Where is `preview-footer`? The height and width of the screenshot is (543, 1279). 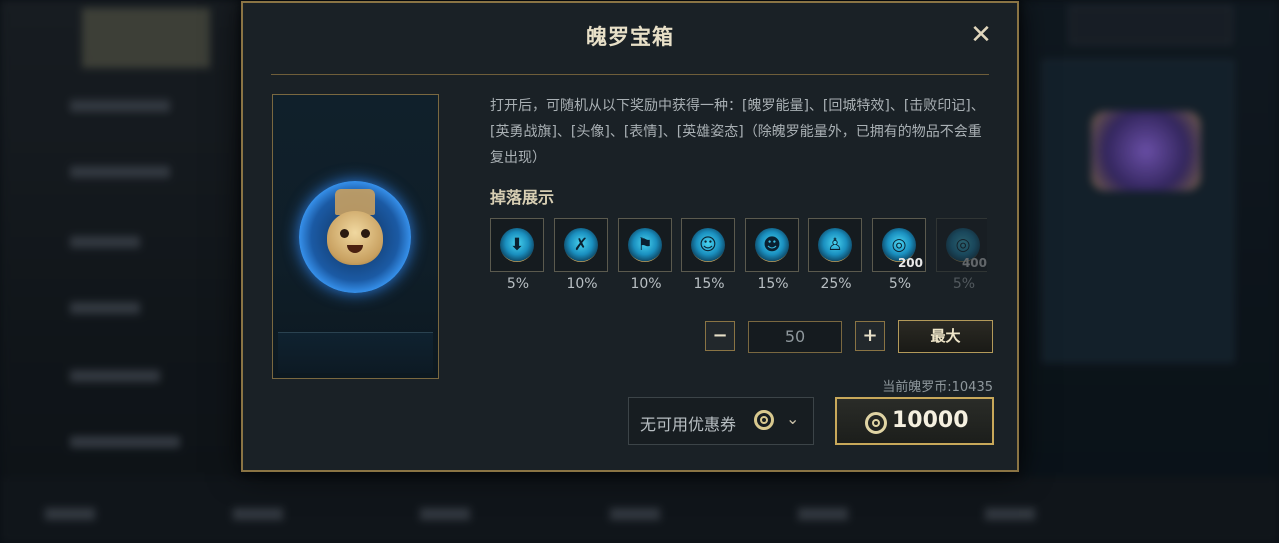
preview-footer is located at coordinates (355, 352).